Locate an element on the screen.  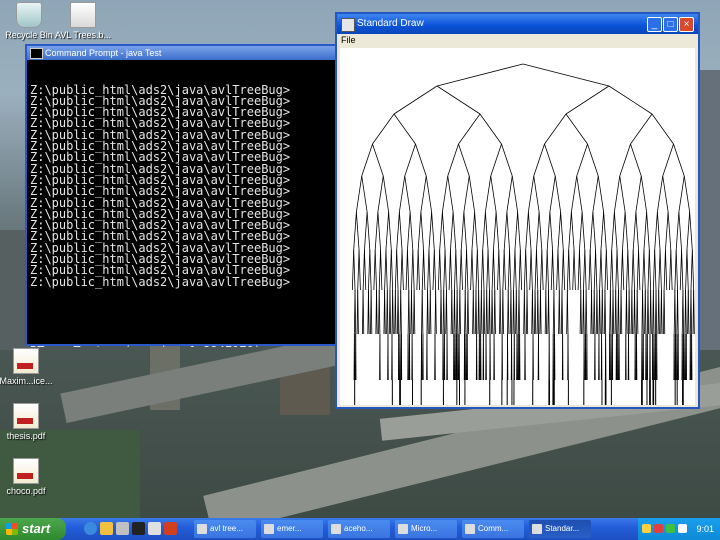
media-icon is located at coordinates (122, 528).